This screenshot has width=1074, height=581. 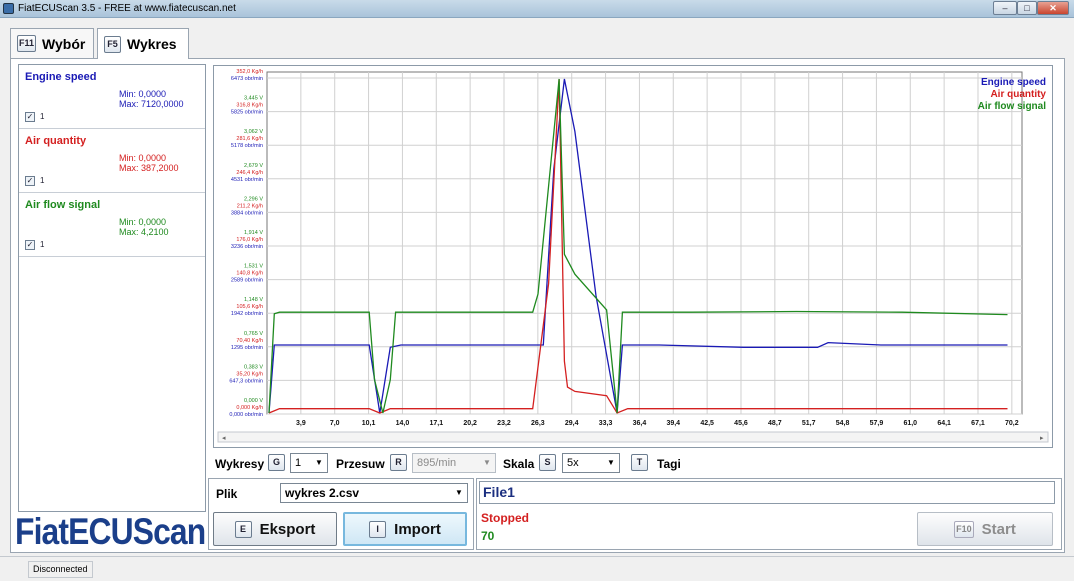 What do you see at coordinates (488, 536) in the screenshot?
I see `status-count: 70` at bounding box center [488, 536].